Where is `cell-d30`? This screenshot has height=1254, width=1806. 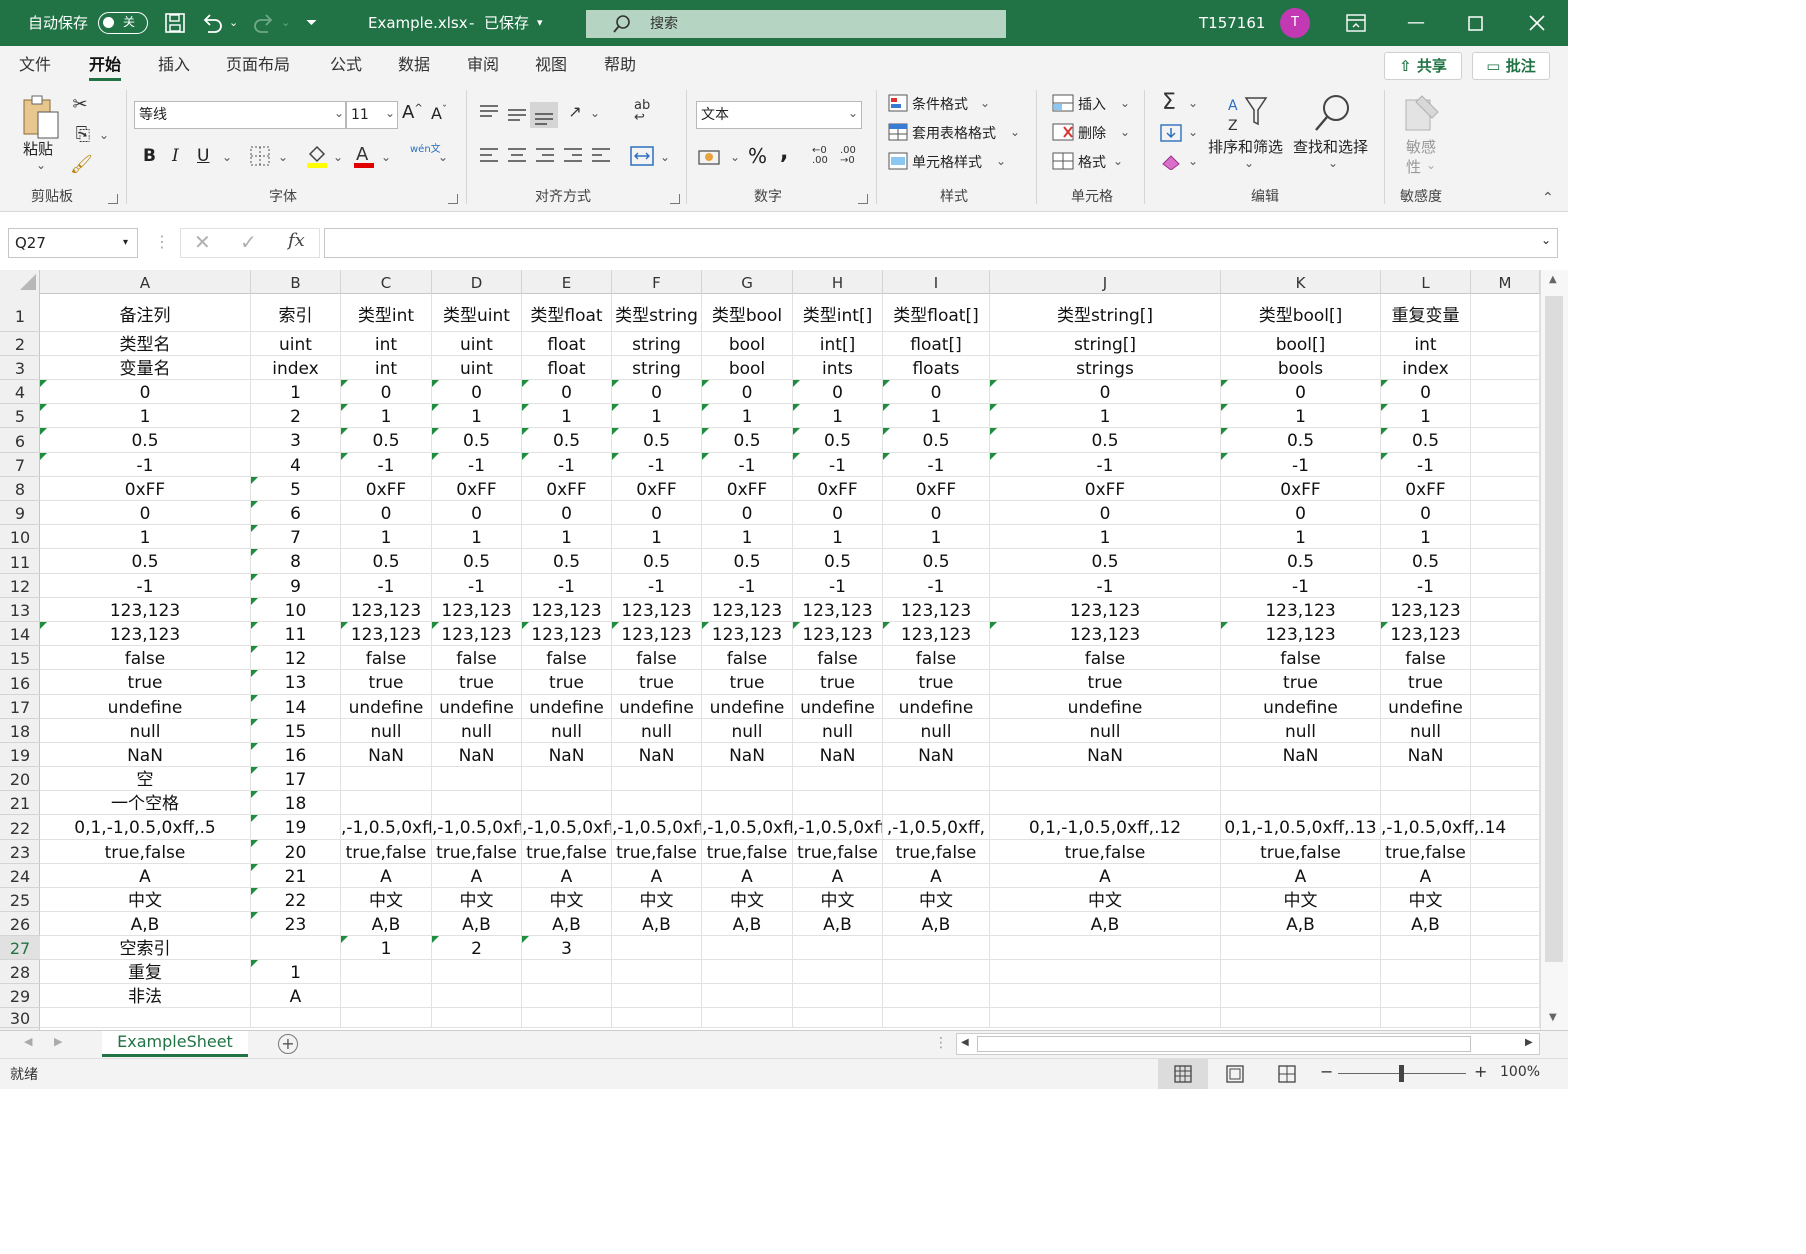 cell-d30 is located at coordinates (477, 1018).